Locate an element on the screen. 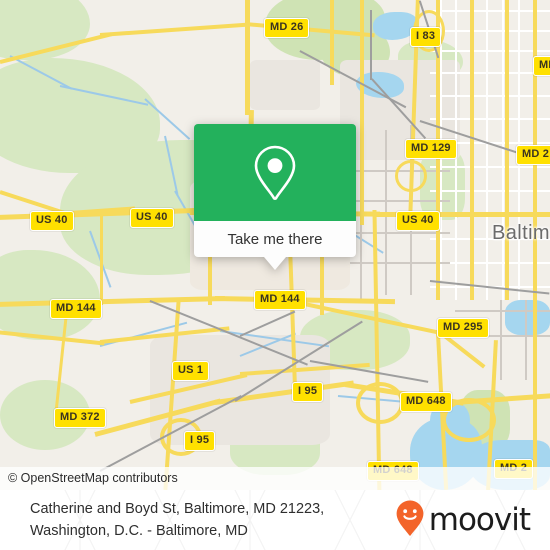 The height and width of the screenshot is (550, 550). road-shield: MD is located at coordinates (541, 66).